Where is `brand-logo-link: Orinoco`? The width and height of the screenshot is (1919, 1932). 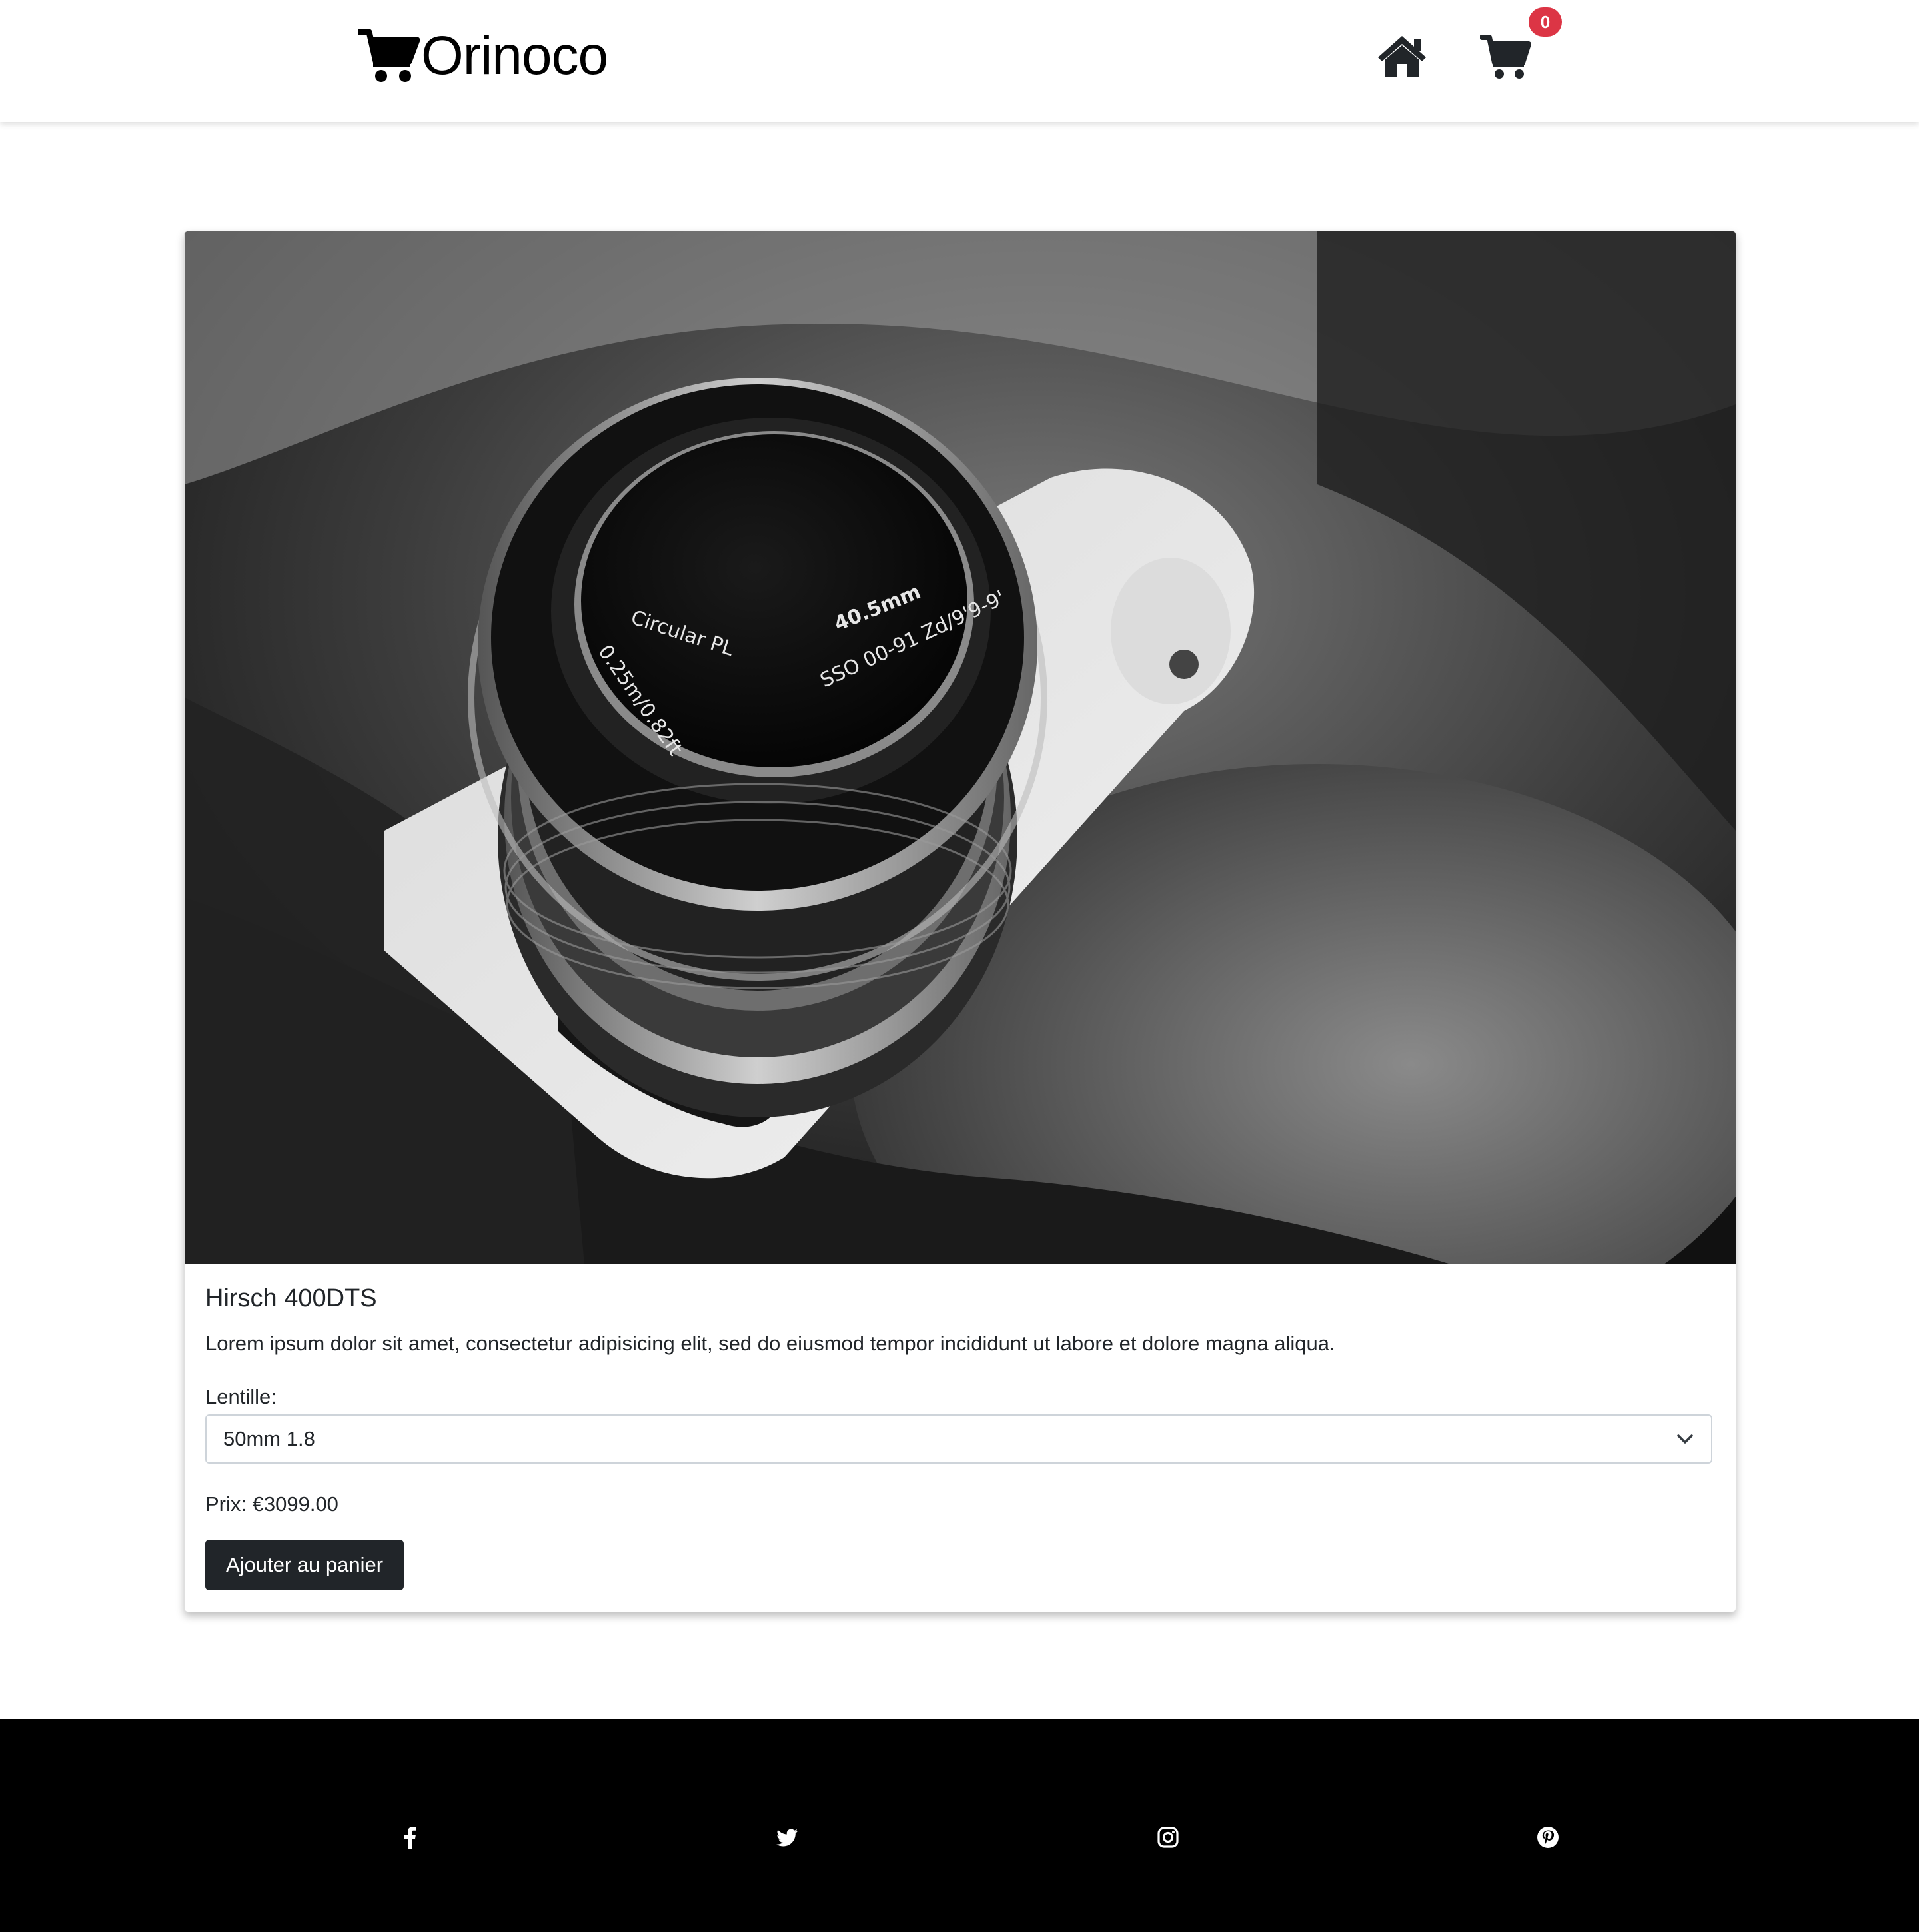
brand-logo-link: Orinoco is located at coordinates (483, 56).